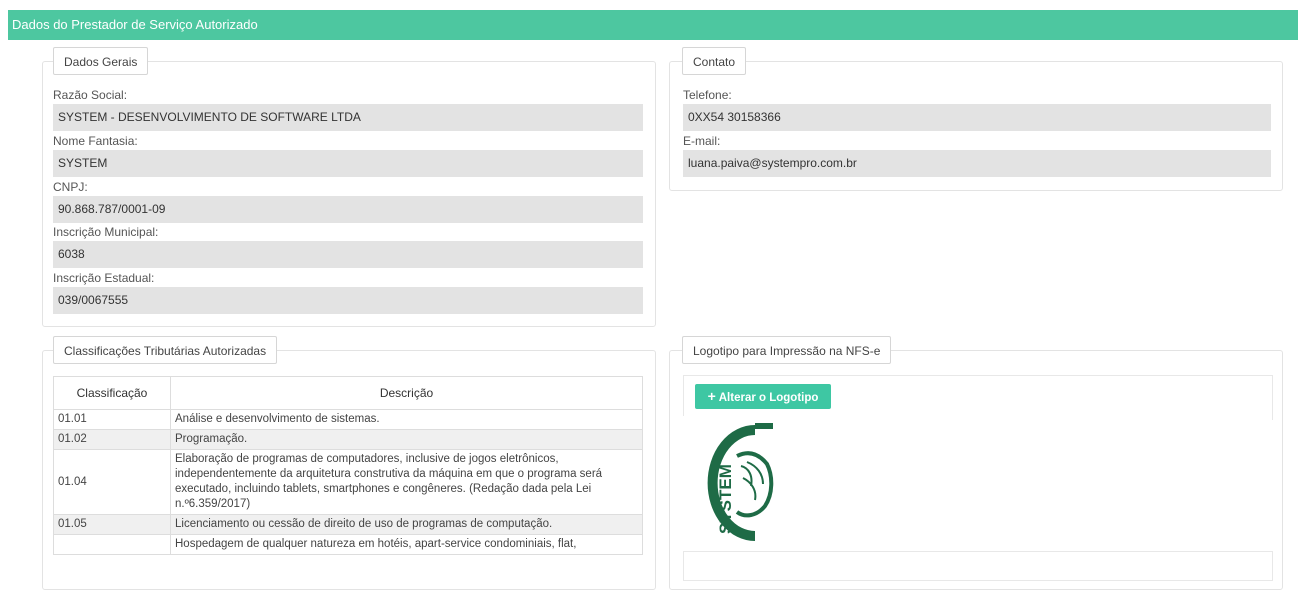 Image resolution: width=1298 pixels, height=590 pixels. Describe the element at coordinates (702, 141) in the screenshot. I see `email-label: E-mail:` at that location.